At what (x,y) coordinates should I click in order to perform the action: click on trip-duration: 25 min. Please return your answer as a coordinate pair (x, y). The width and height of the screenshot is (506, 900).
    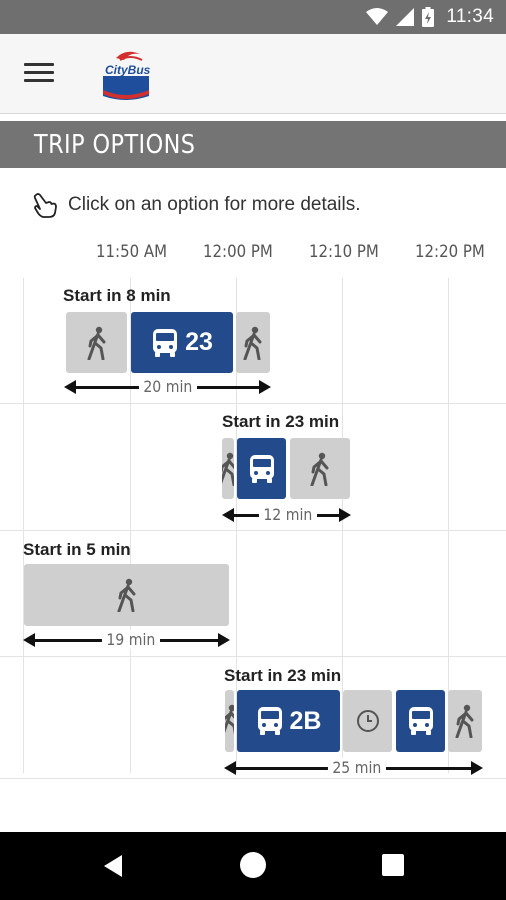
    Looking at the image, I should click on (356, 767).